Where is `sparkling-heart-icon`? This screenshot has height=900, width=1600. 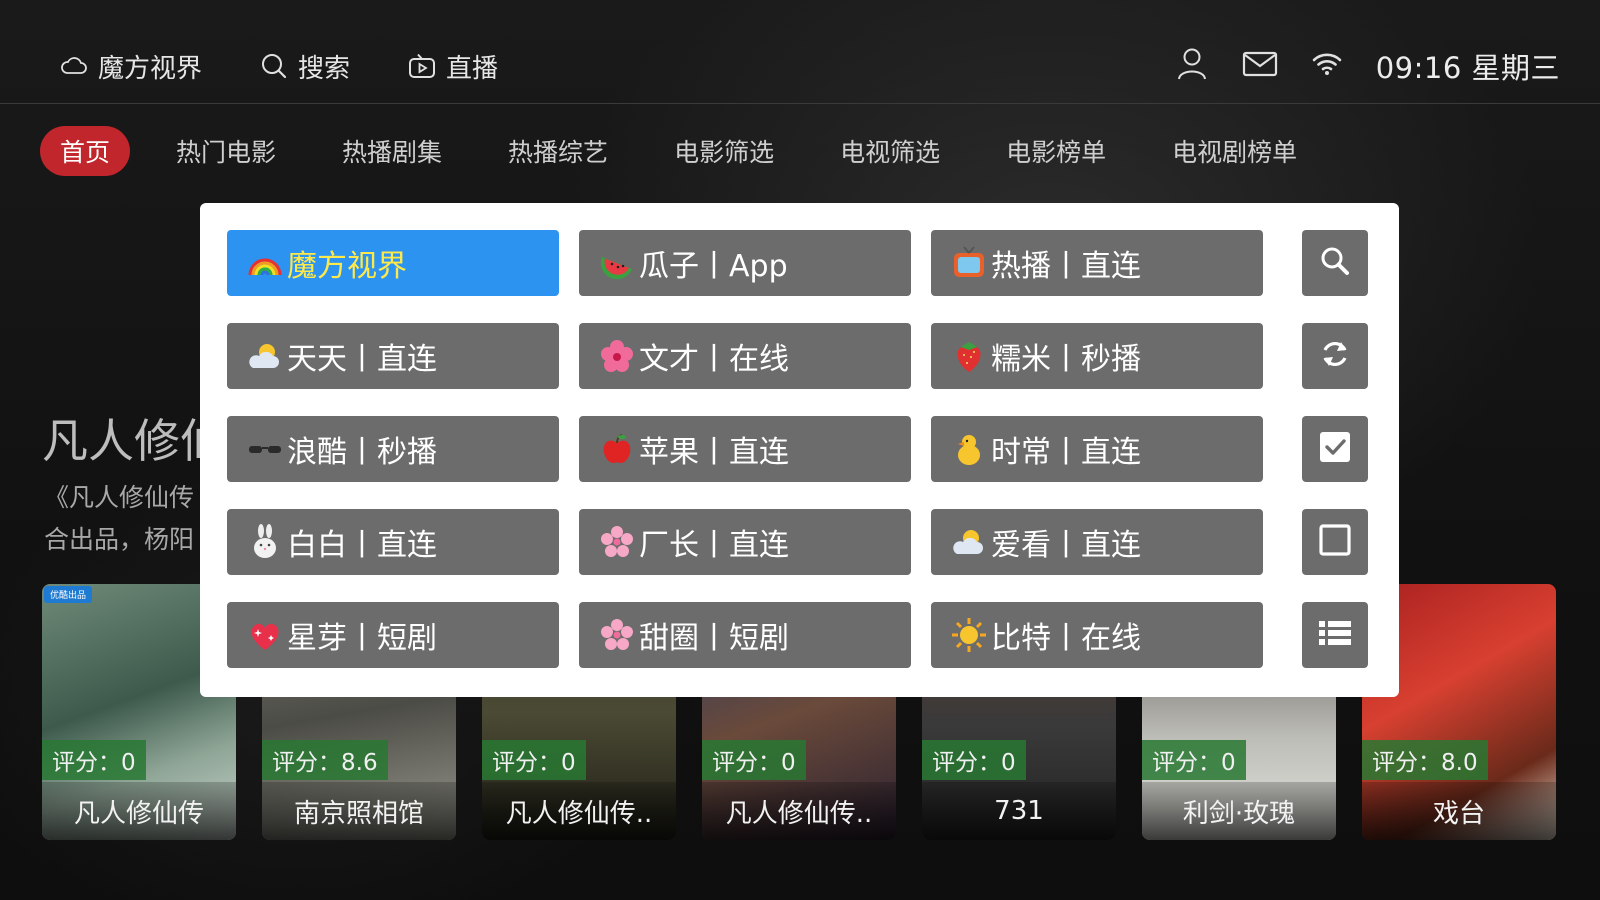
sparkling-heart-icon is located at coordinates (265, 635).